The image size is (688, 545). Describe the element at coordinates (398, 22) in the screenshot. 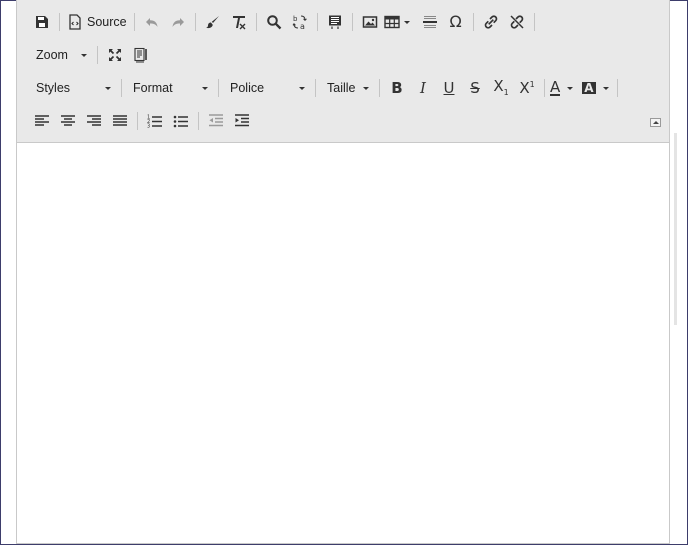

I see `table-button` at that location.